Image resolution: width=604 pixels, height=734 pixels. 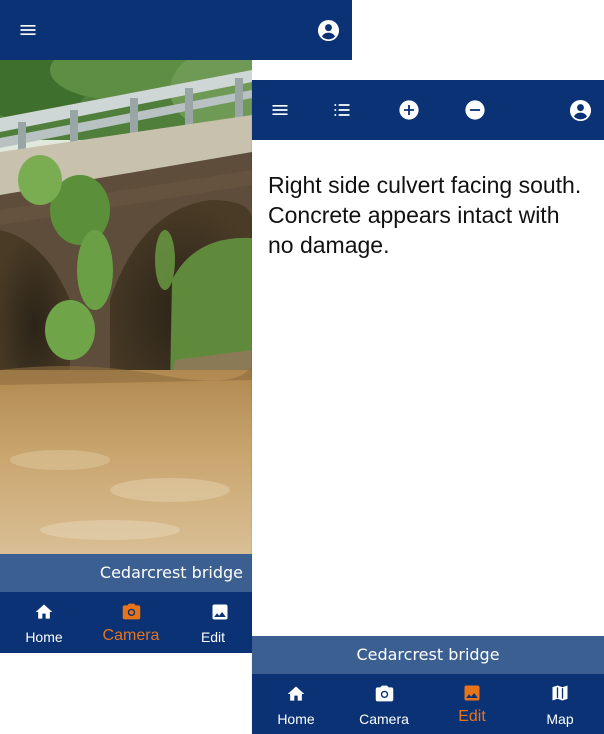 I want to click on list-icon, so click(x=342, y=110).